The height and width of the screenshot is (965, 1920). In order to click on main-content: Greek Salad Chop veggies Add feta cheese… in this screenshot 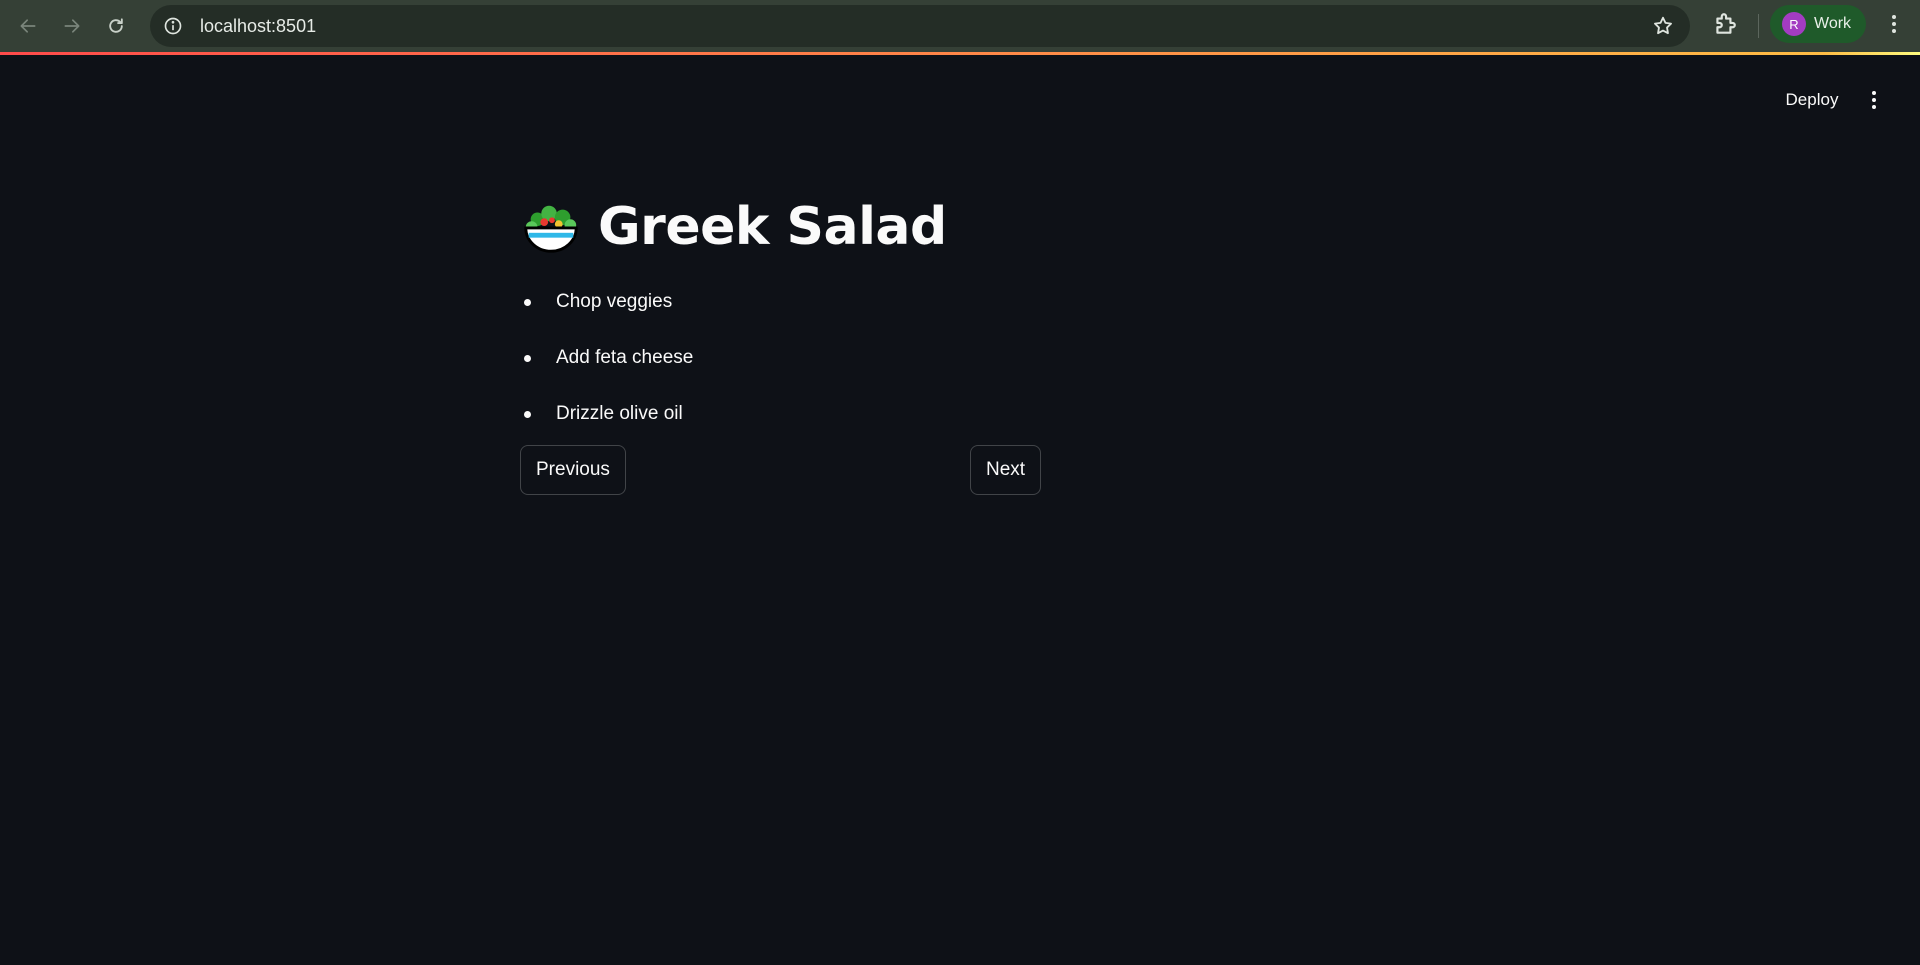, I will do `click(781, 346)`.